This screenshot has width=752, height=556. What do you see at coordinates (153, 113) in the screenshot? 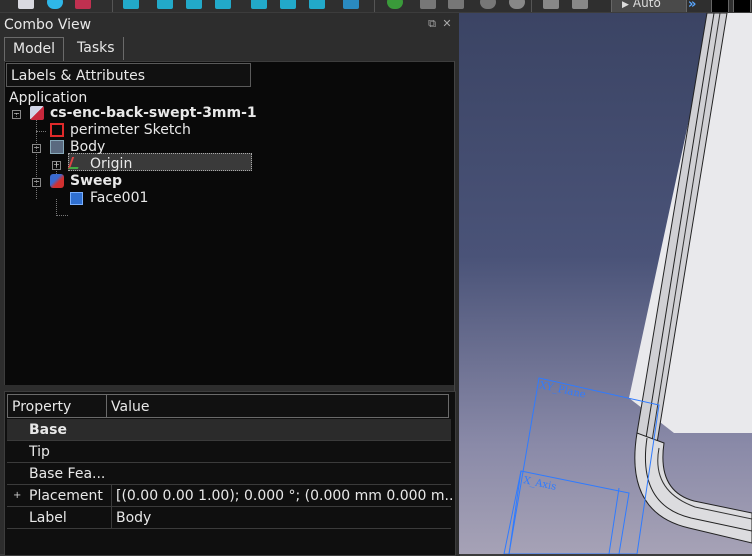
I see `tree-item-document: cs-enc-back-swept-3mm-1` at bounding box center [153, 113].